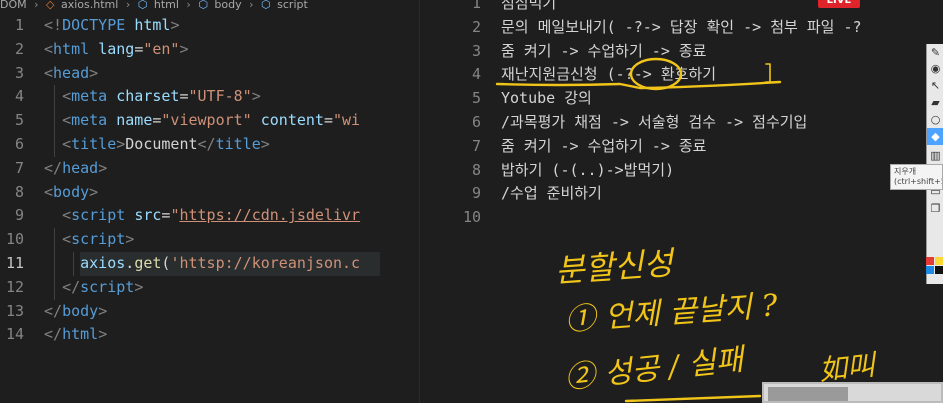 This screenshot has width=943, height=403. I want to click on code-line: </body>, so click(75, 312).